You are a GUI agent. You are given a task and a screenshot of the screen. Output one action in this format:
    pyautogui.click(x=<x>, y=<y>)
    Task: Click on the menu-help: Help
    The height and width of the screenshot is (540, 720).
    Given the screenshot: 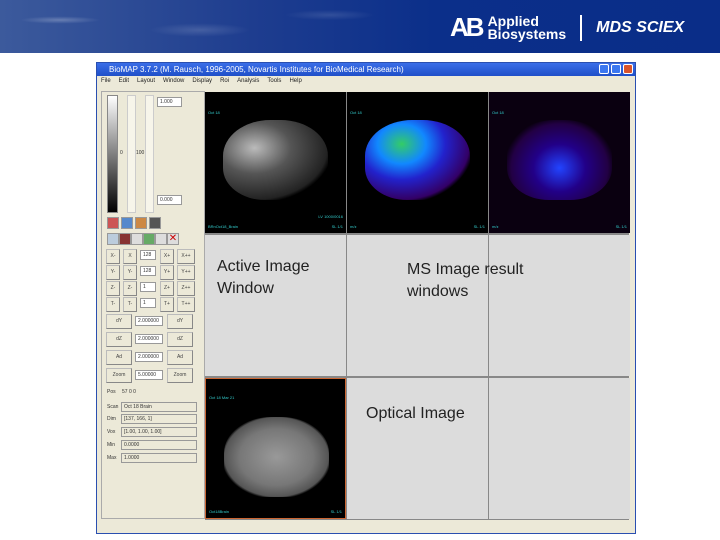 What is the action you would take?
    pyautogui.click(x=295, y=81)
    